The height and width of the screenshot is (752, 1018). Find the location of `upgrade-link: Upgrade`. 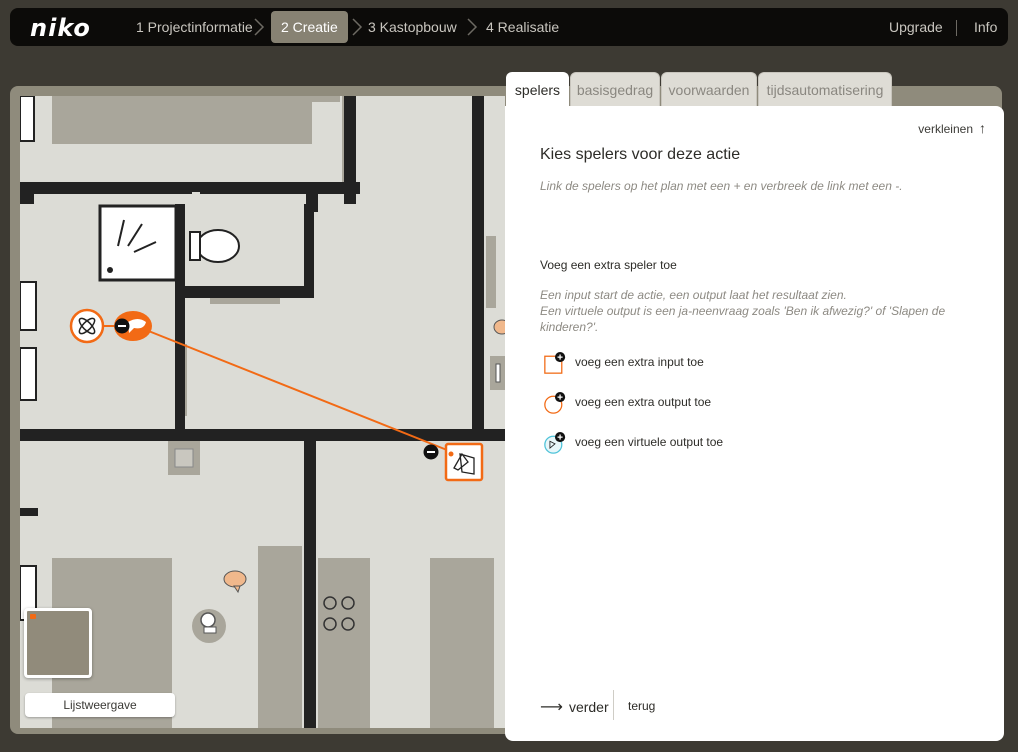

upgrade-link: Upgrade is located at coordinates (916, 27).